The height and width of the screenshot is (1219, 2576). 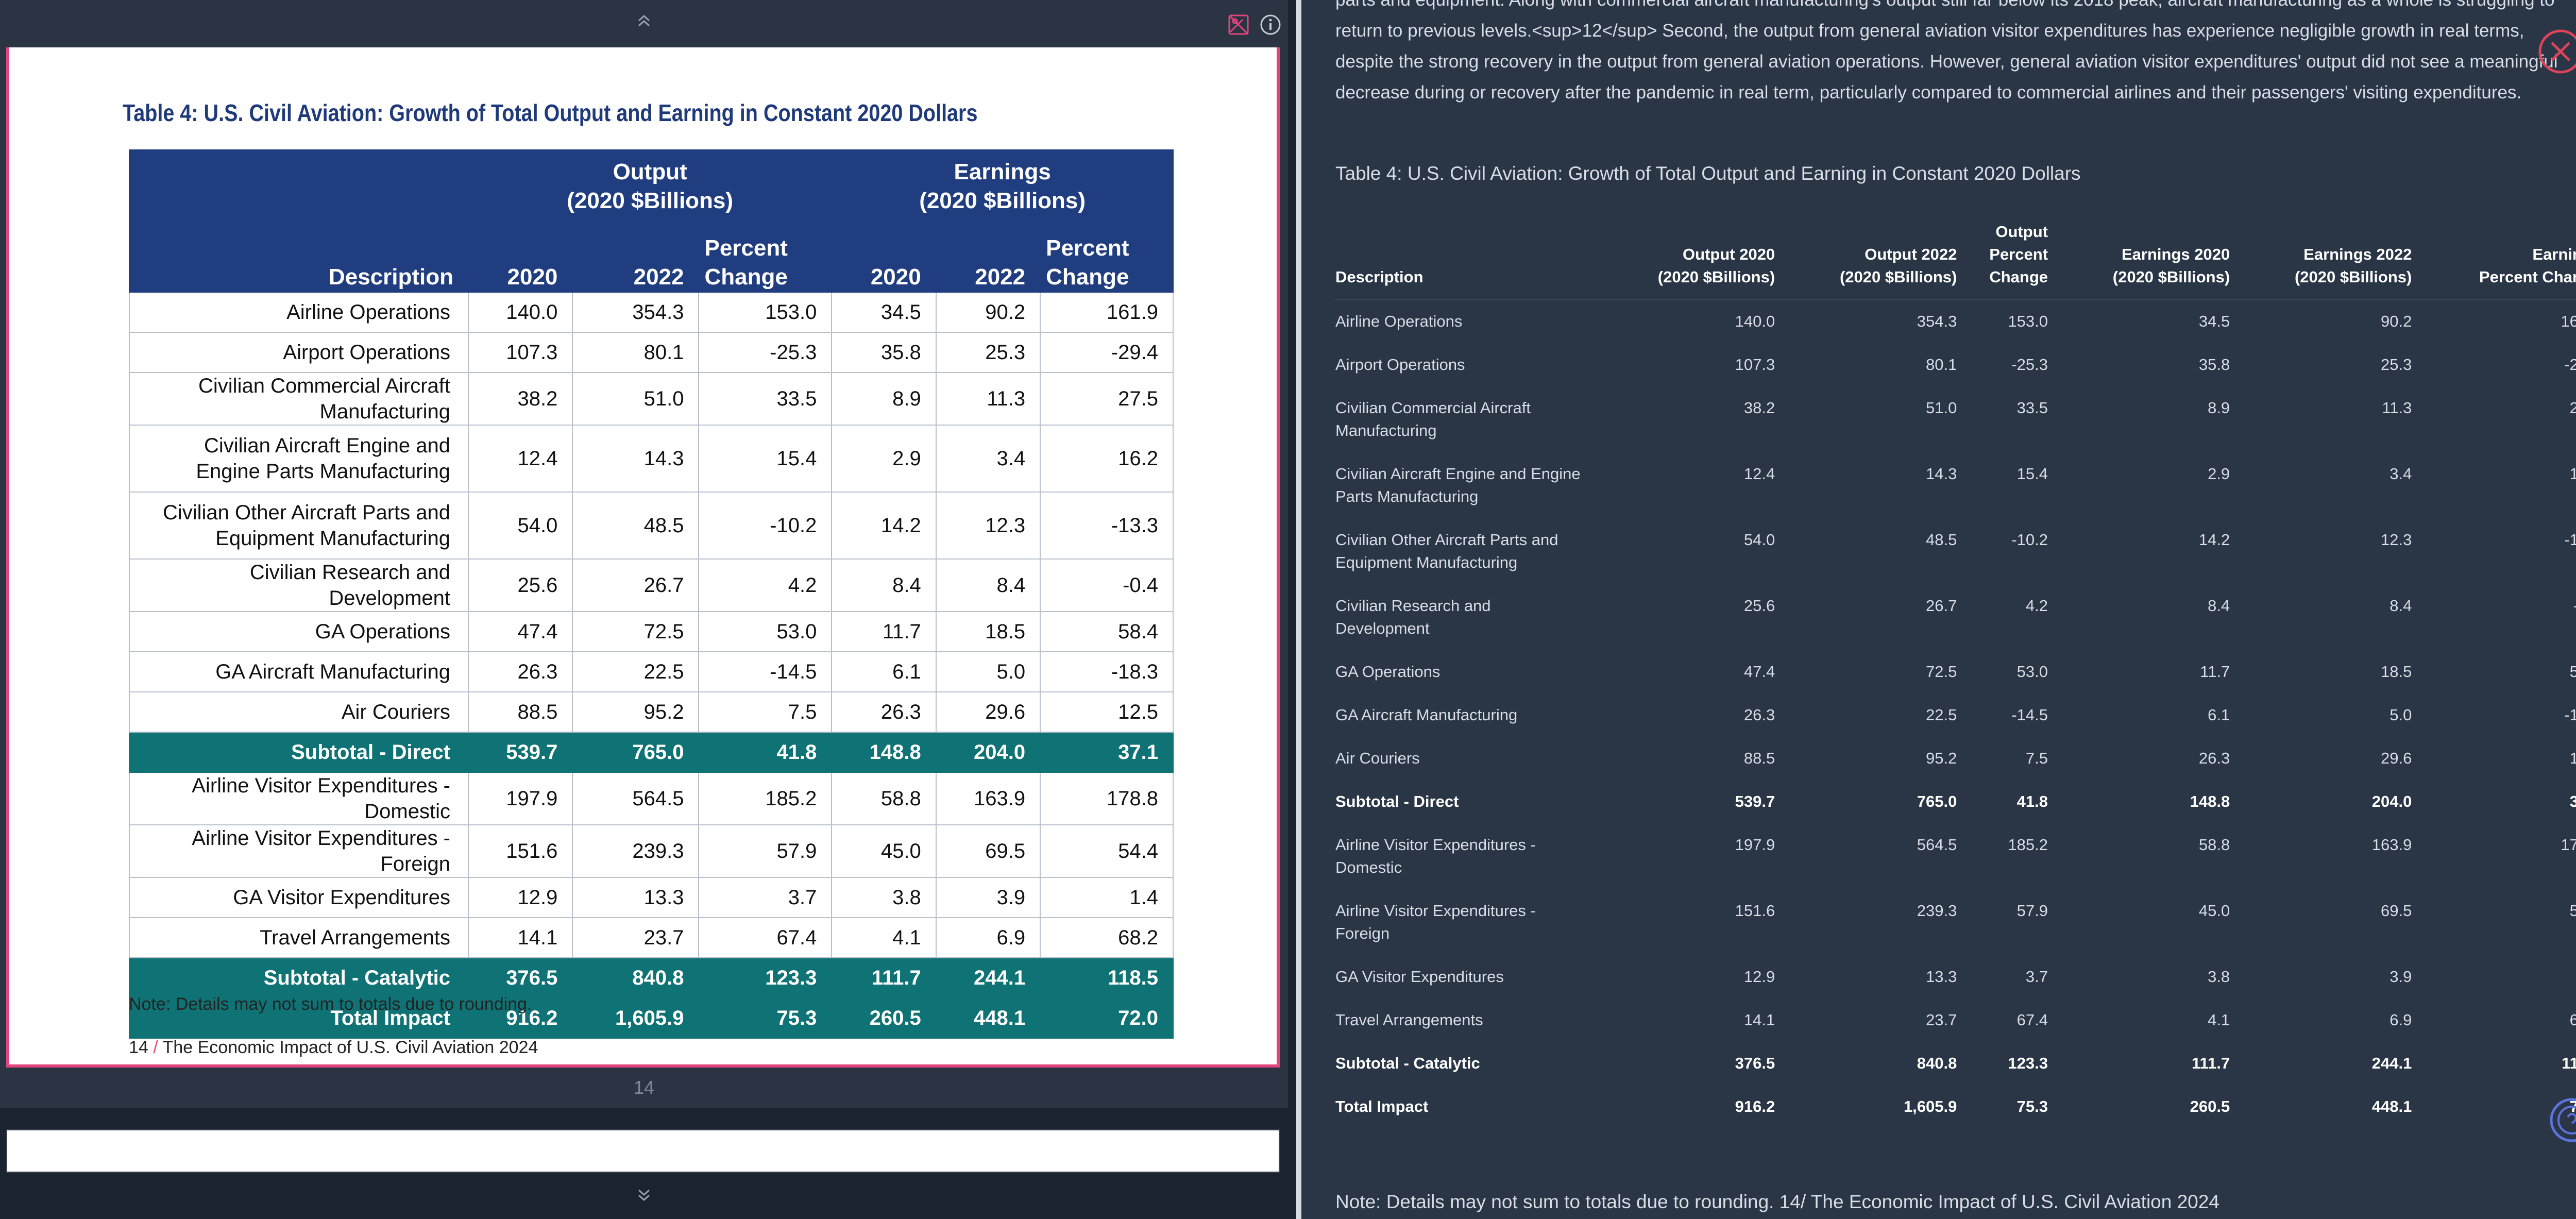 I want to click on extracted-row-value: 123.3, so click(x=2028, y=1063).